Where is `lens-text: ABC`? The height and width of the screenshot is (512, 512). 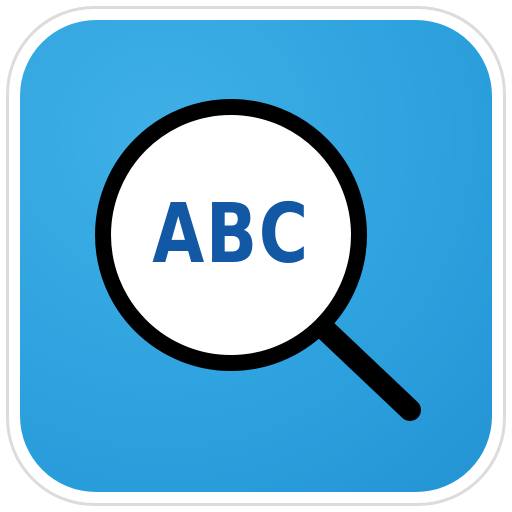
lens-text: ABC is located at coordinates (231, 234).